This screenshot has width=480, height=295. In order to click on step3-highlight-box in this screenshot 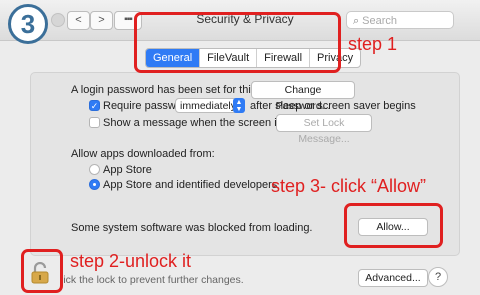, I will do `click(393, 225)`.